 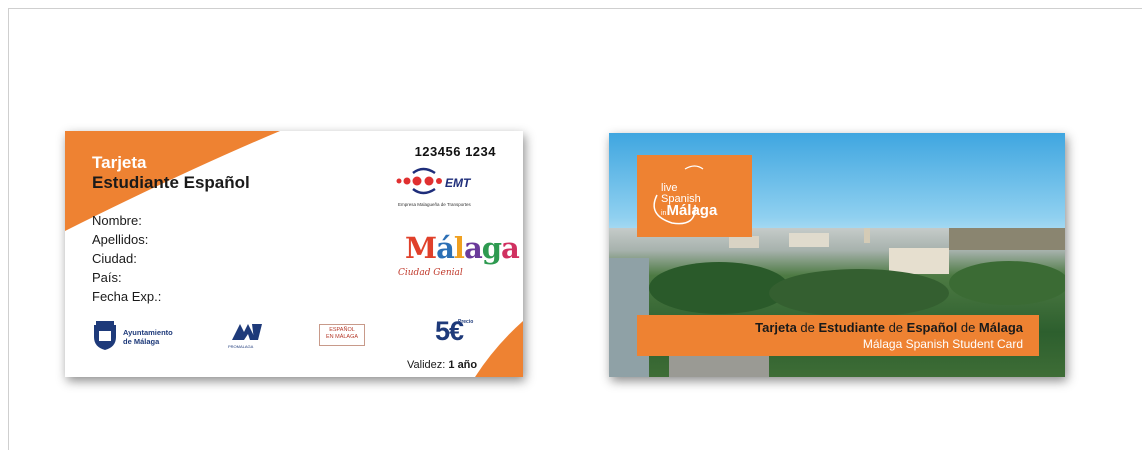 What do you see at coordinates (120, 239) in the screenshot?
I see `field-apellidos: Apellidos:` at bounding box center [120, 239].